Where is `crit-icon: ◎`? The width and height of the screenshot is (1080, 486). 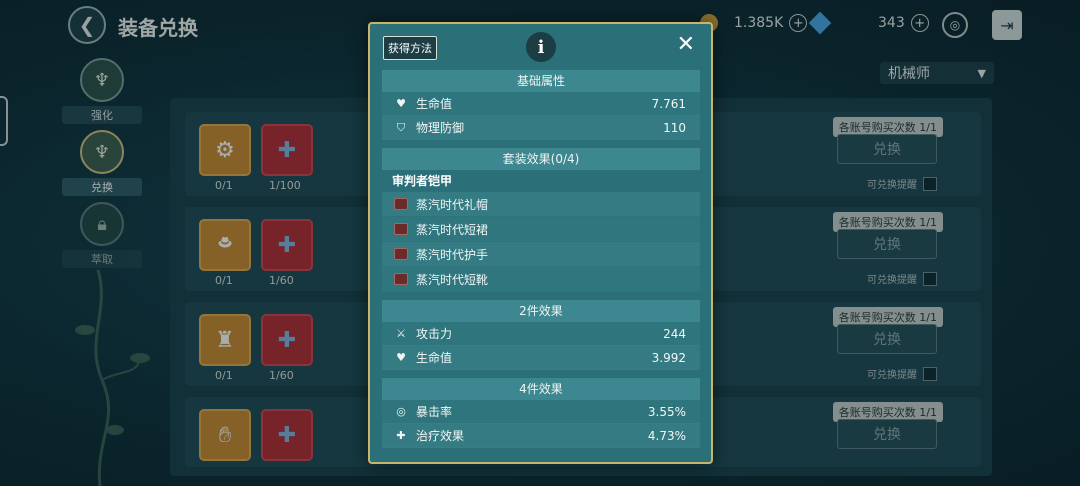 crit-icon: ◎ is located at coordinates (401, 411).